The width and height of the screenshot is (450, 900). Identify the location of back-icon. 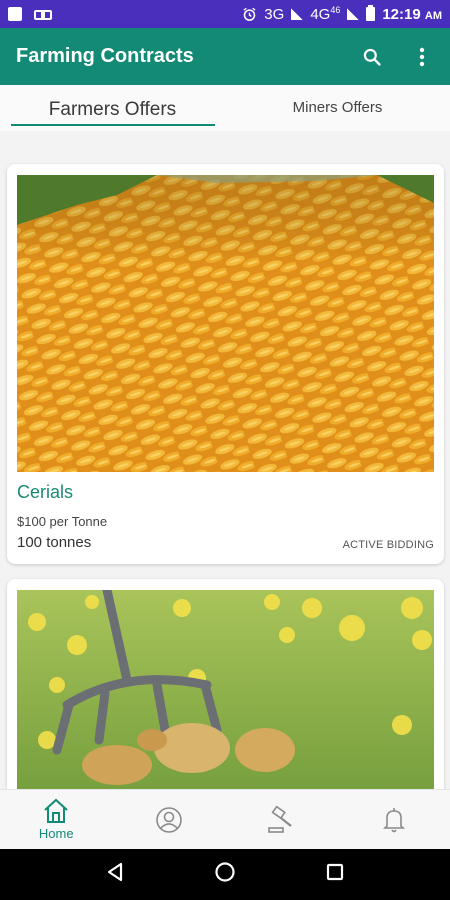
(115, 874).